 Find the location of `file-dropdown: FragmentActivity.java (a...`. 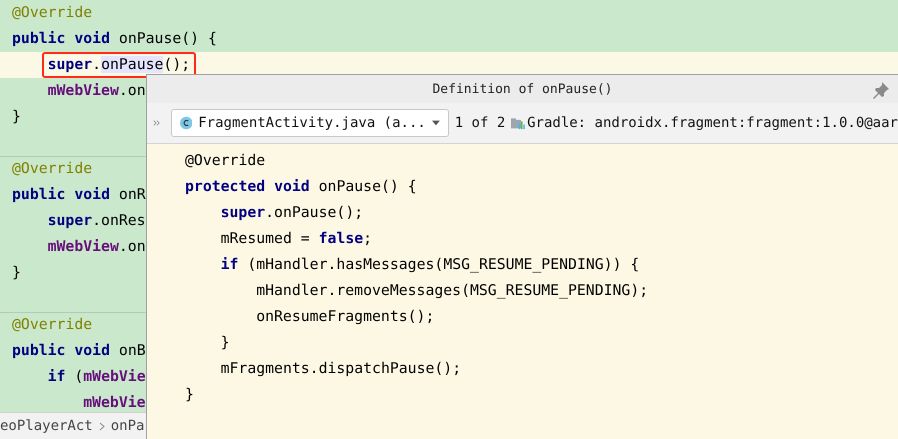

file-dropdown: FragmentActivity.java (a... is located at coordinates (309, 123).